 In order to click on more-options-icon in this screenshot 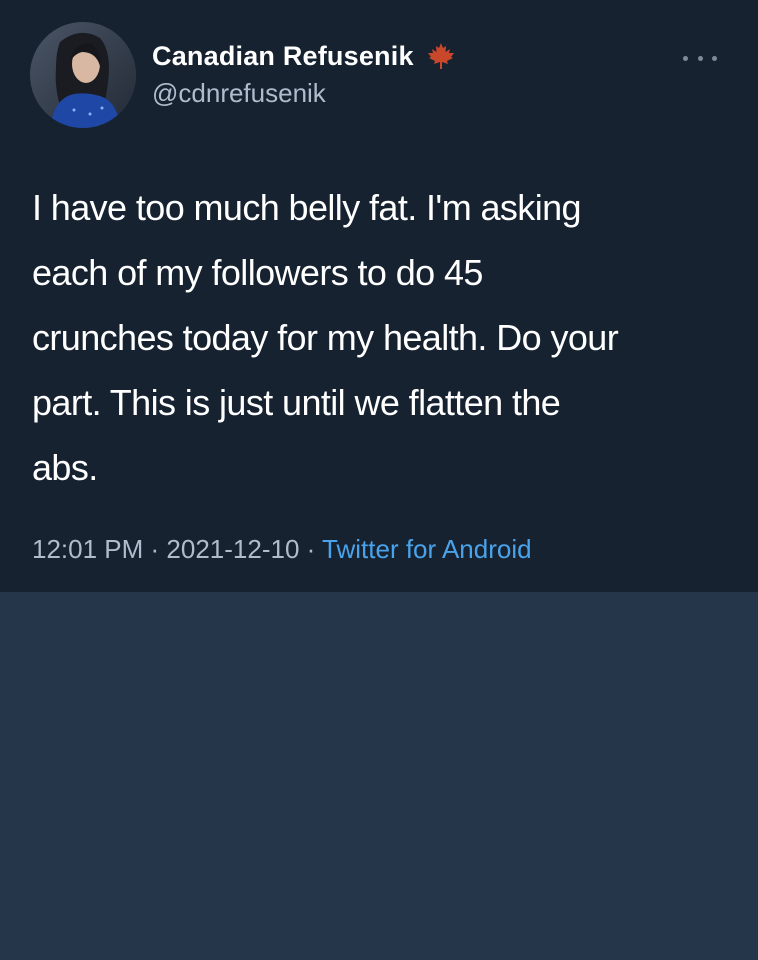, I will do `click(700, 58)`.